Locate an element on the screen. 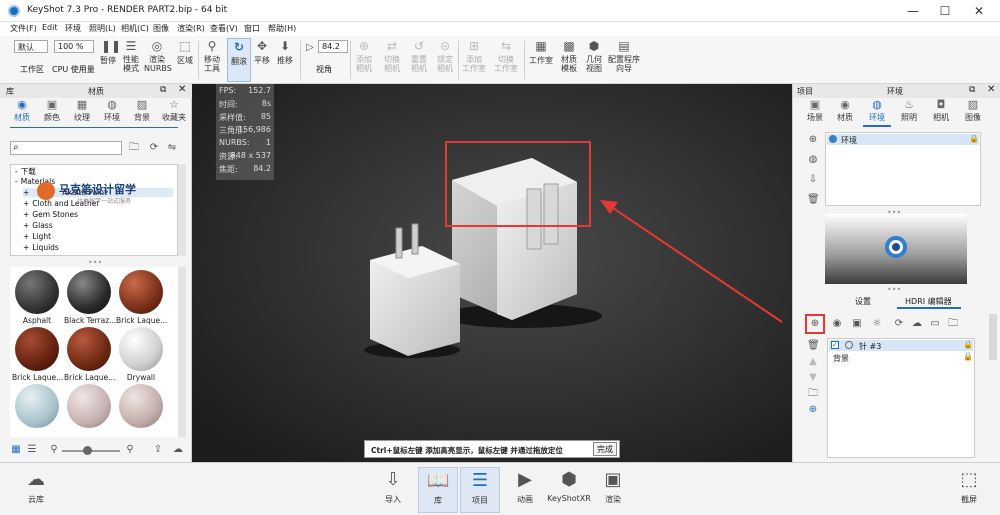 The height and width of the screenshot is (515, 1000). pin-checkbox: ✓ is located at coordinates (835, 345).